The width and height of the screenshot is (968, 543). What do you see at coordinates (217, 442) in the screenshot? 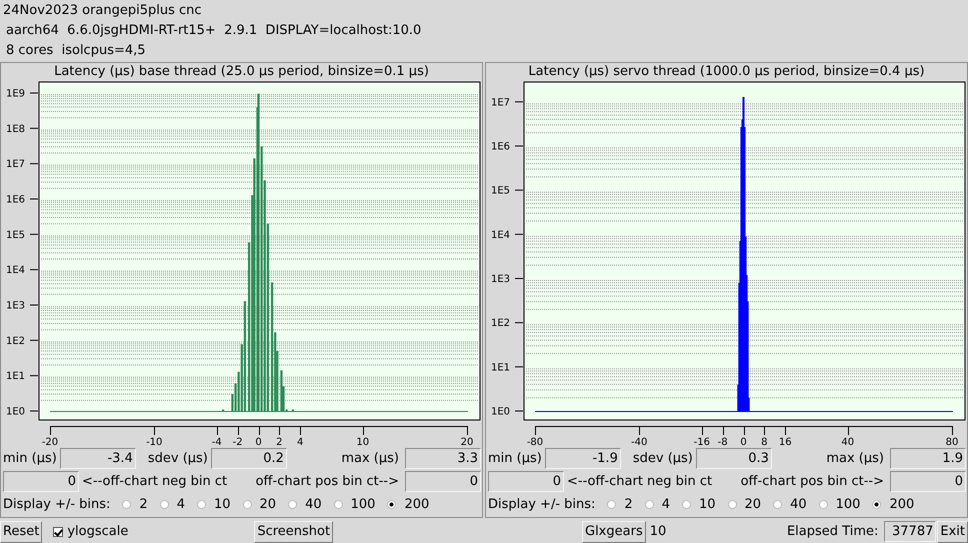
I see `axis-label: -4` at bounding box center [217, 442].